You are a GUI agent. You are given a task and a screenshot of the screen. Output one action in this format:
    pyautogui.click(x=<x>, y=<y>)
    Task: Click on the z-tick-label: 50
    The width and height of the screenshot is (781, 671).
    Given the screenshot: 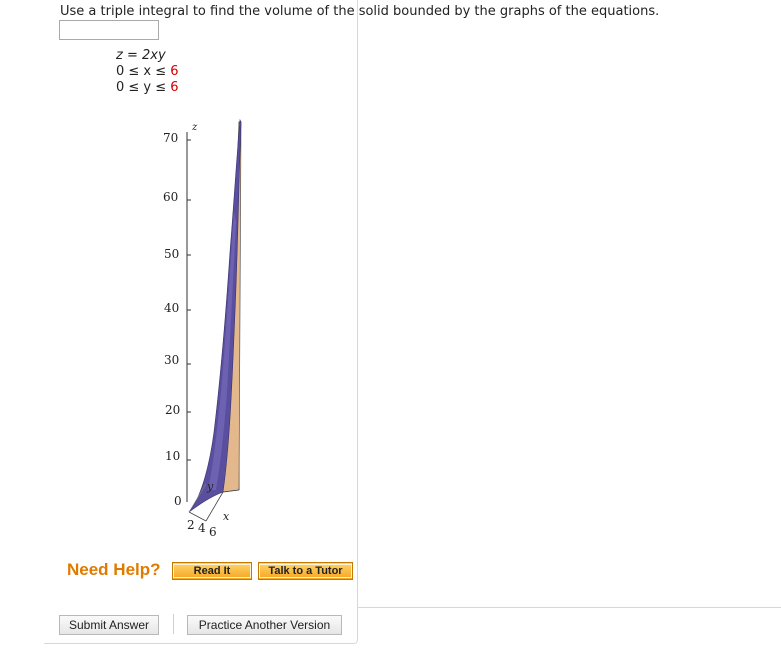 What is the action you would take?
    pyautogui.click(x=171, y=254)
    